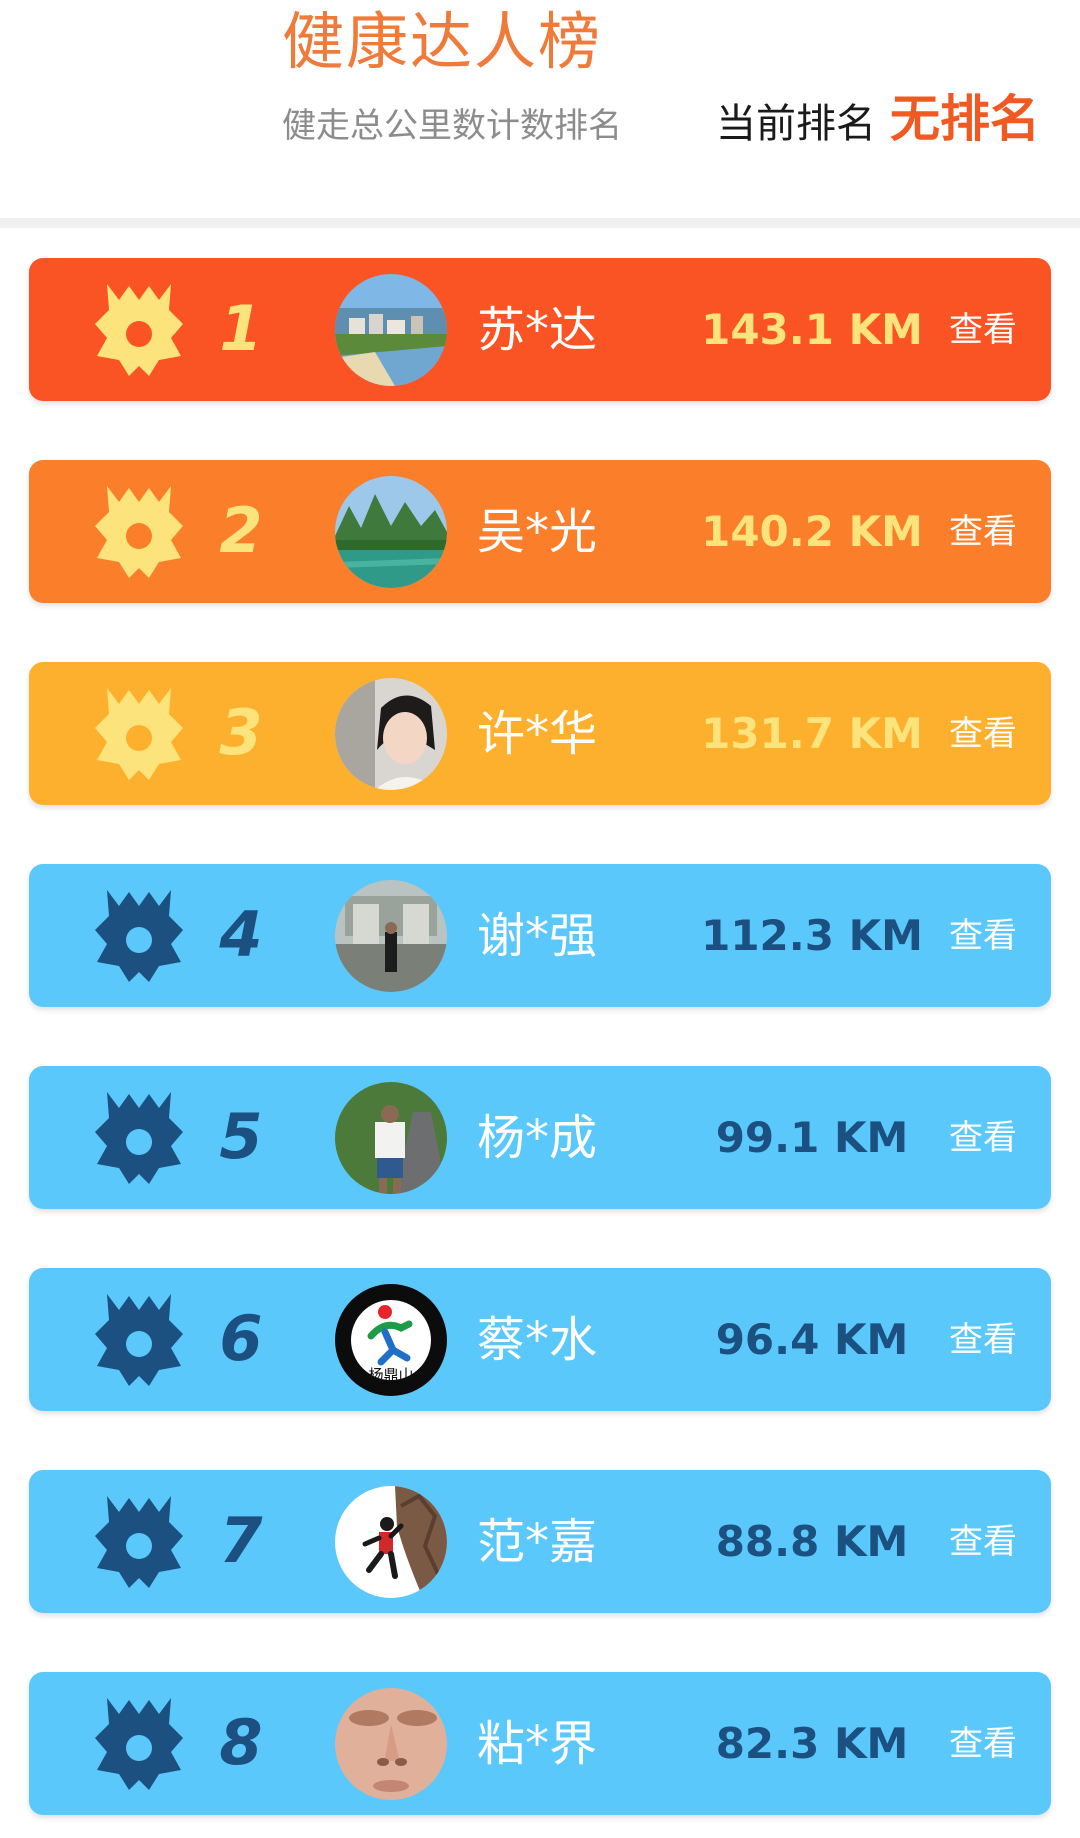  I want to click on leaderboard-row: 1 苏*达 143.1 KM 查看, so click(540, 329).